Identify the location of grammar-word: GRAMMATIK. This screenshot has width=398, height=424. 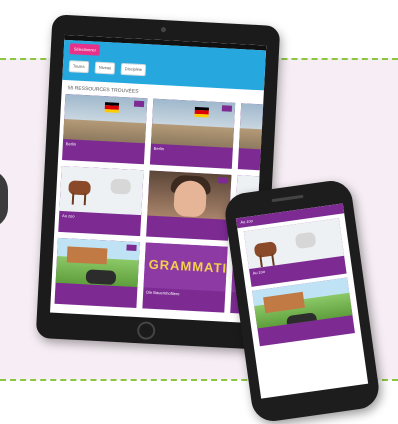
(188, 266).